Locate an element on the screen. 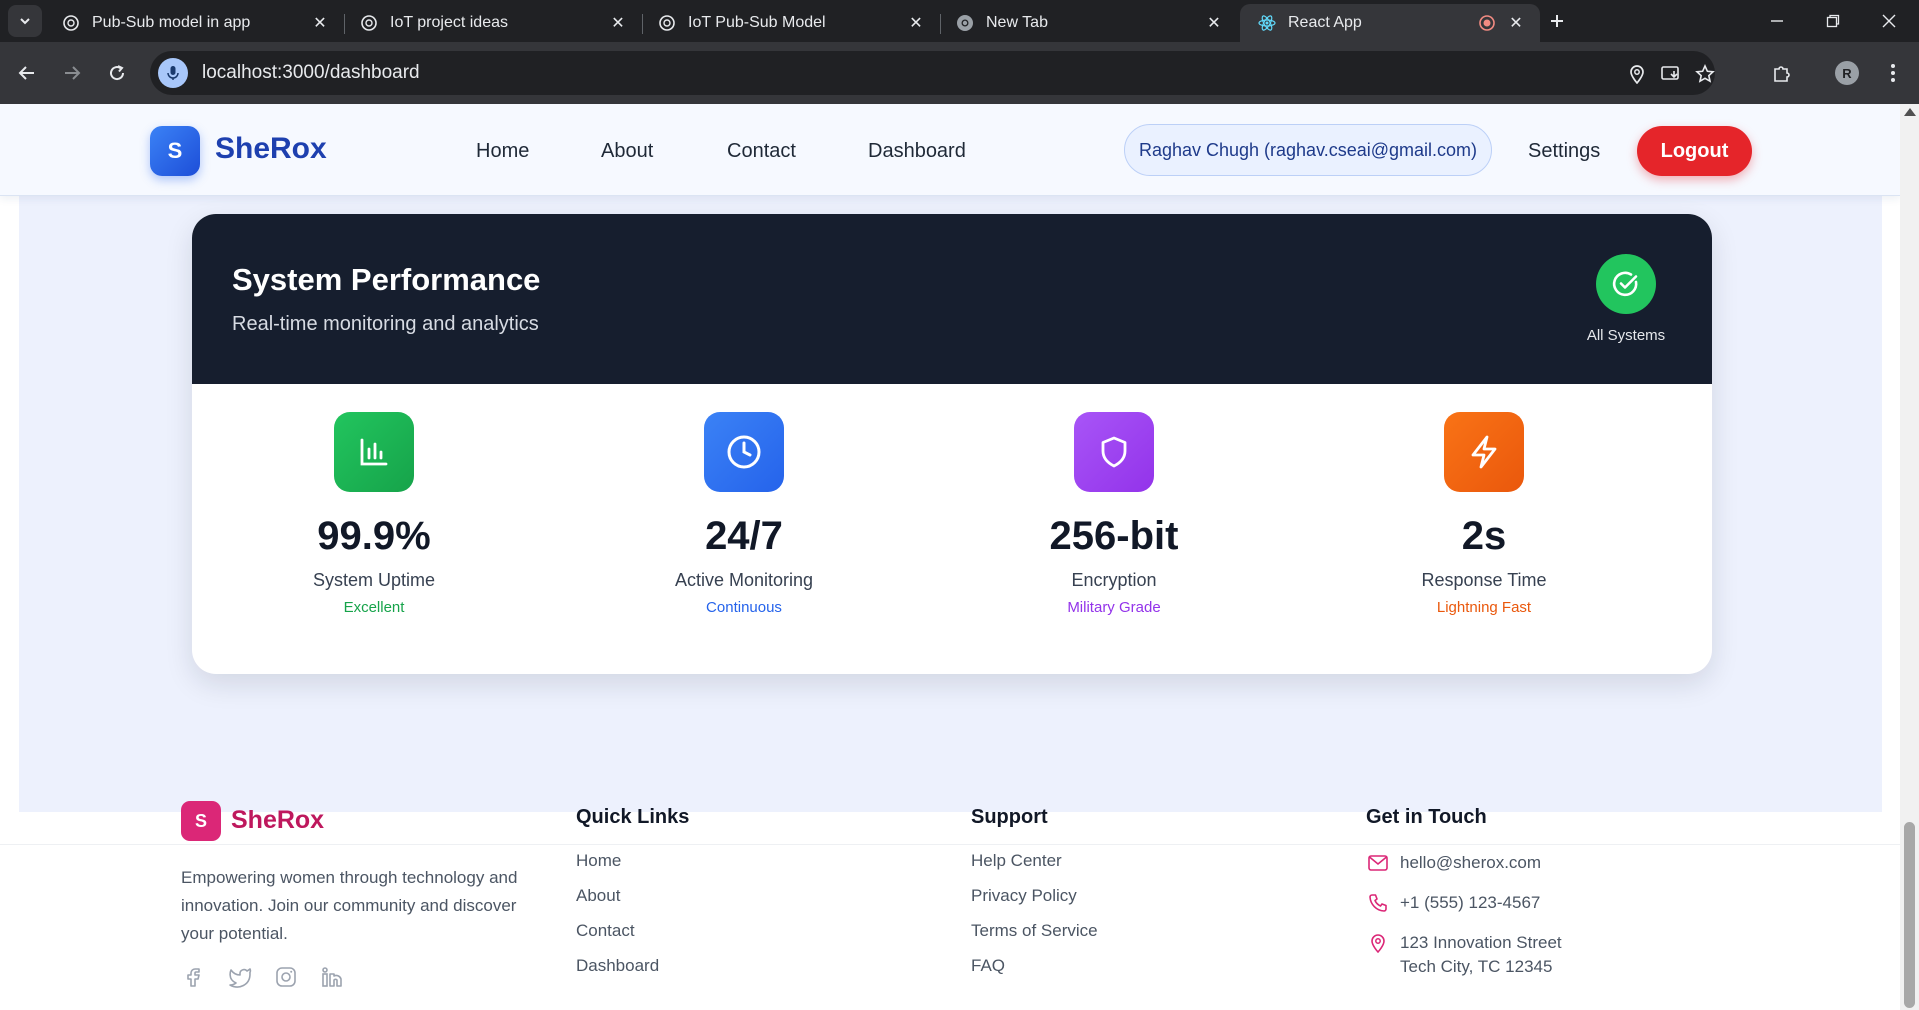 The height and width of the screenshot is (1010, 1919). footer-link-about: About is located at coordinates (632, 903).